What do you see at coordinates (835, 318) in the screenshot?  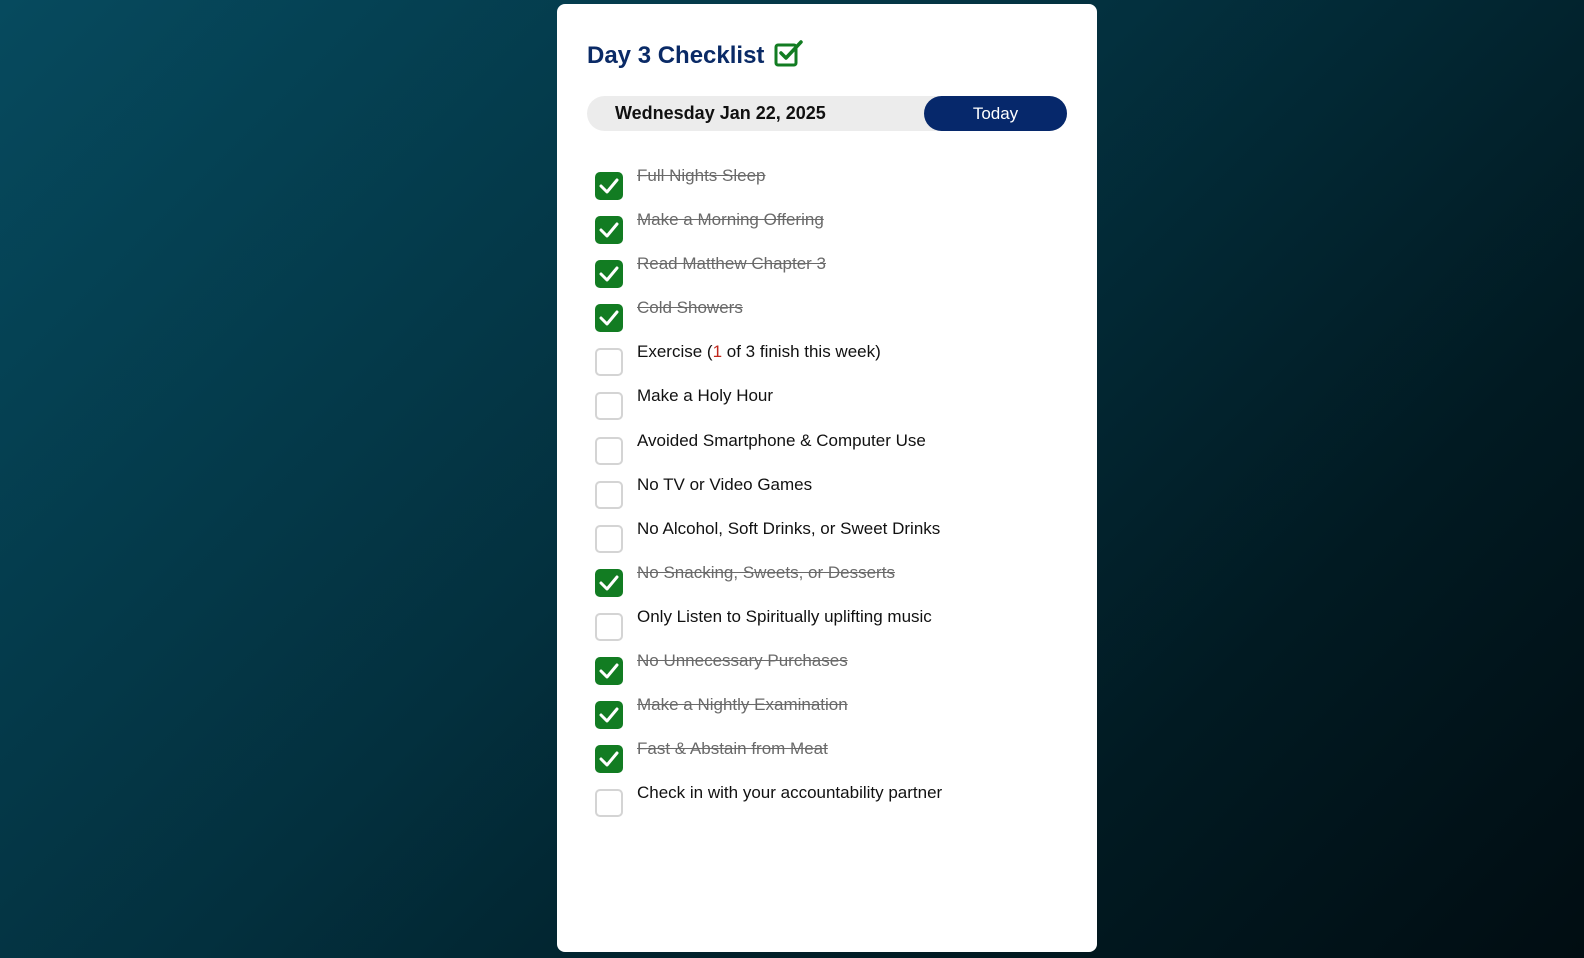 I see `list-item: Cold Showers` at bounding box center [835, 318].